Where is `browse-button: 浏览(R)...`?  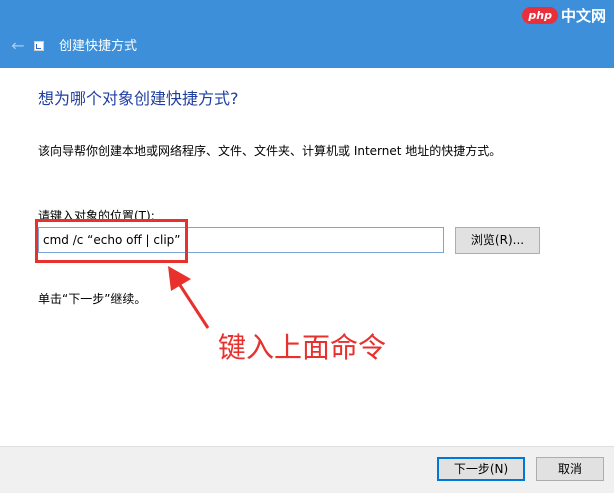
browse-button: 浏览(R)... is located at coordinates (497, 240).